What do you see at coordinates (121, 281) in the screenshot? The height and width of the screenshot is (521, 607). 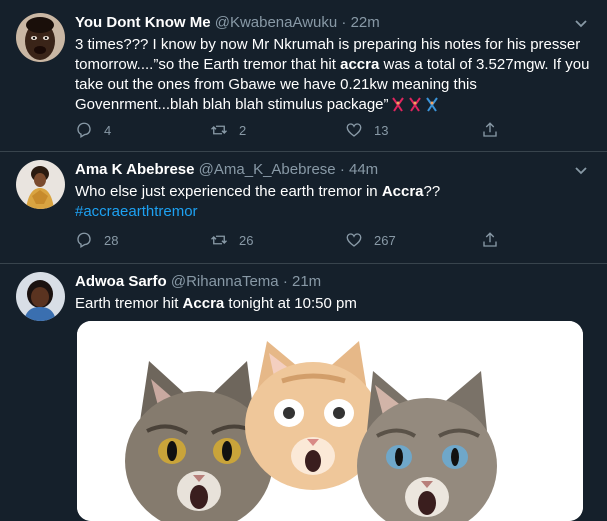 I see `author-name: Adwoa Sarfo` at bounding box center [121, 281].